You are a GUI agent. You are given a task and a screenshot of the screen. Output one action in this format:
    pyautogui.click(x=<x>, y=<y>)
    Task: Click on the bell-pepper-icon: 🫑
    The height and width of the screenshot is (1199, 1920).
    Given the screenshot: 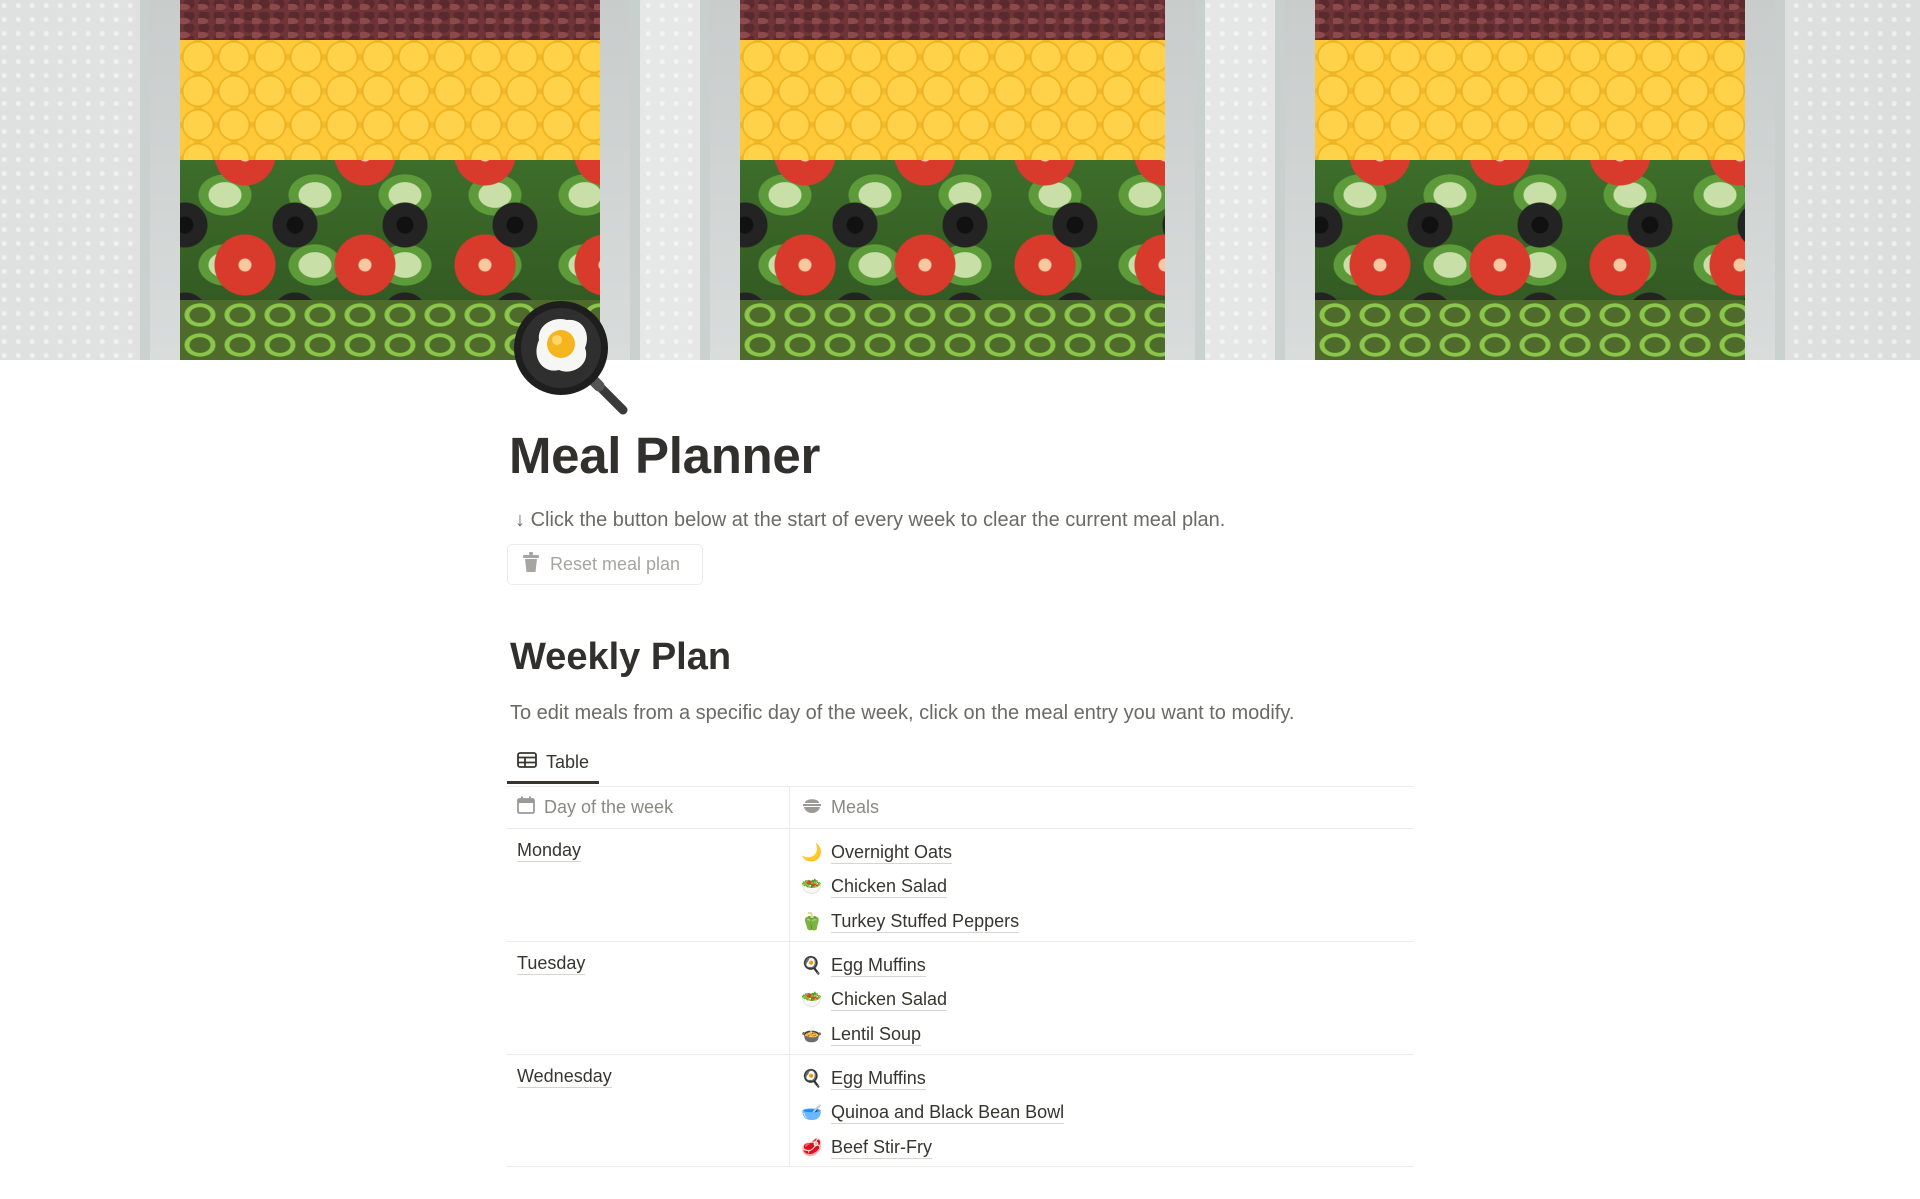 What is the action you would take?
    pyautogui.click(x=812, y=921)
    